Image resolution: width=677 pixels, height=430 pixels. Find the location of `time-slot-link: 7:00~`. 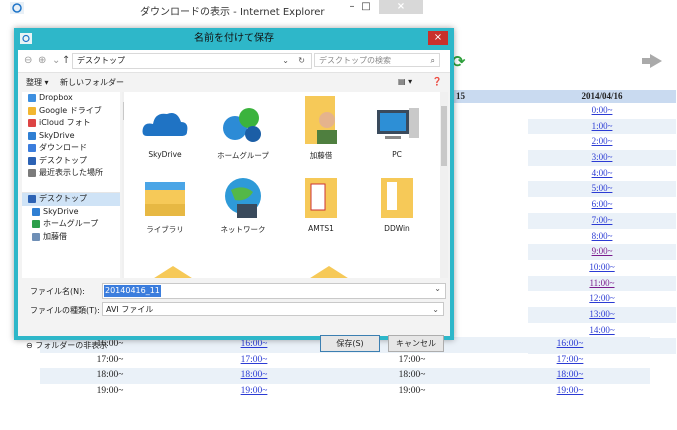

time-slot-link: 7:00~ is located at coordinates (602, 220).